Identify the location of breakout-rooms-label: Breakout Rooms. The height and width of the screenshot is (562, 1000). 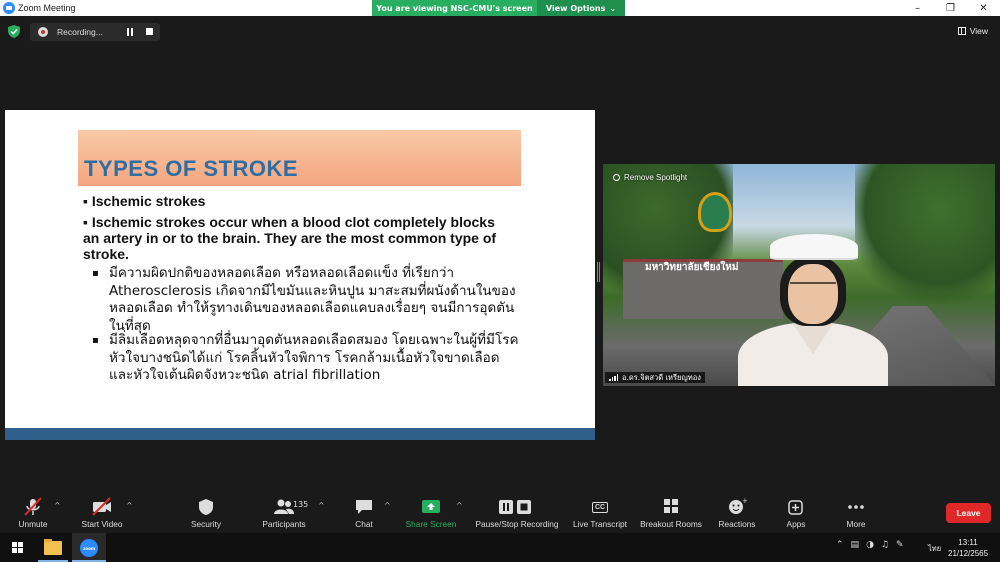
(671, 524).